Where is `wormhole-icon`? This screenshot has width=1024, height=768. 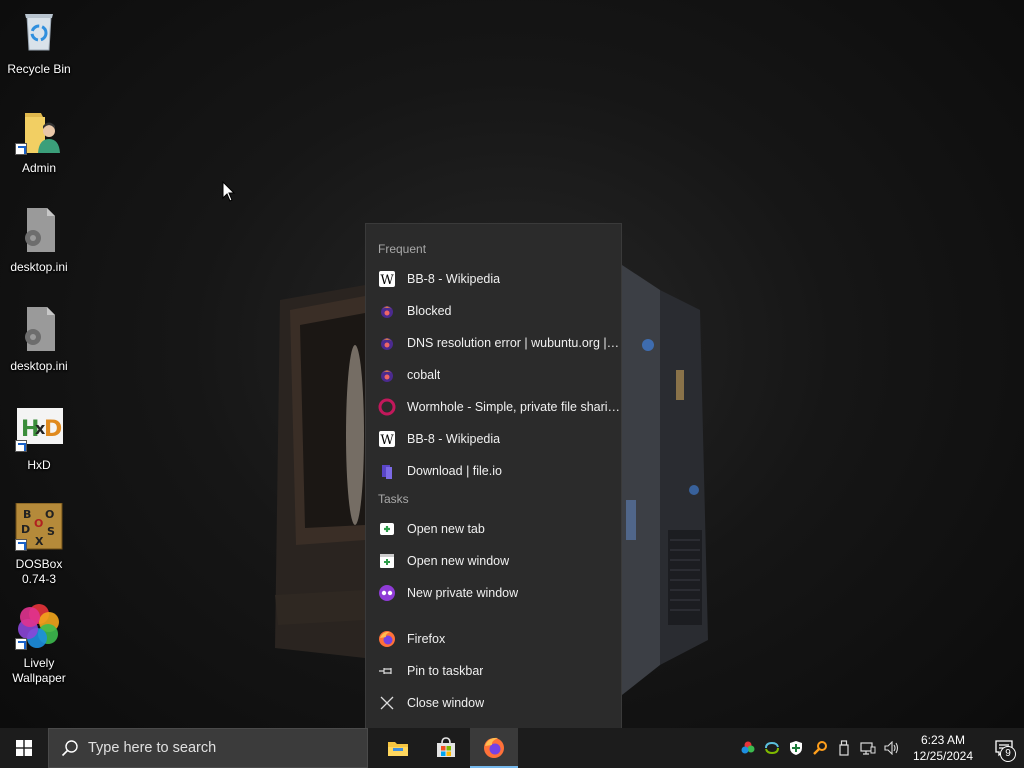 wormhole-icon is located at coordinates (387, 407).